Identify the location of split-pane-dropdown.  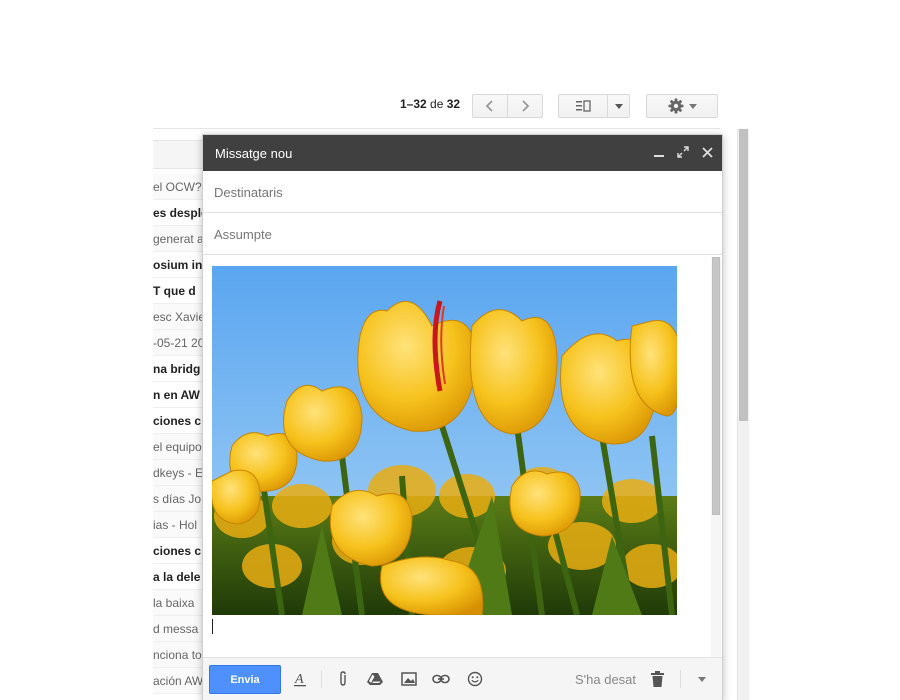
(618, 106).